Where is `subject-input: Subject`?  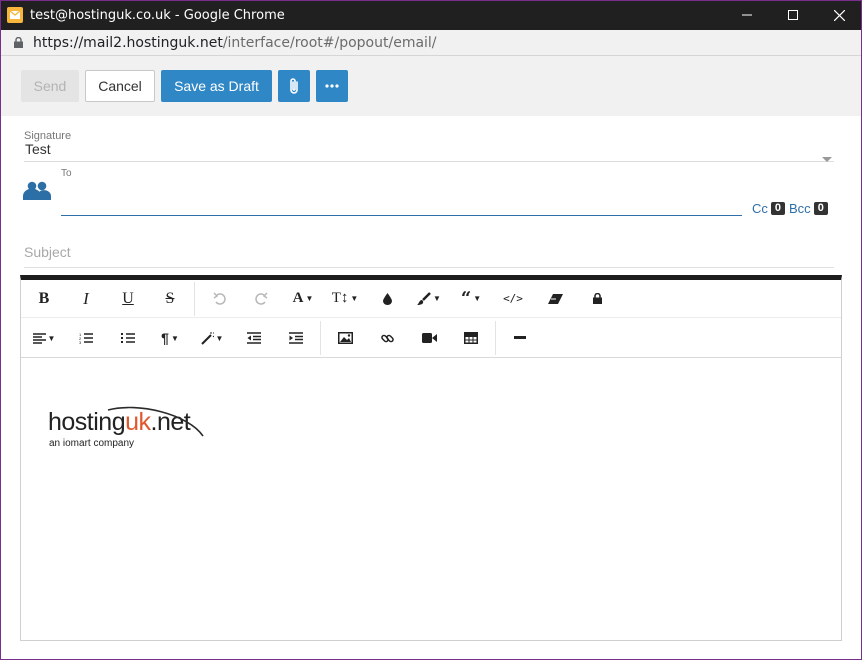 subject-input: Subject is located at coordinates (429, 256).